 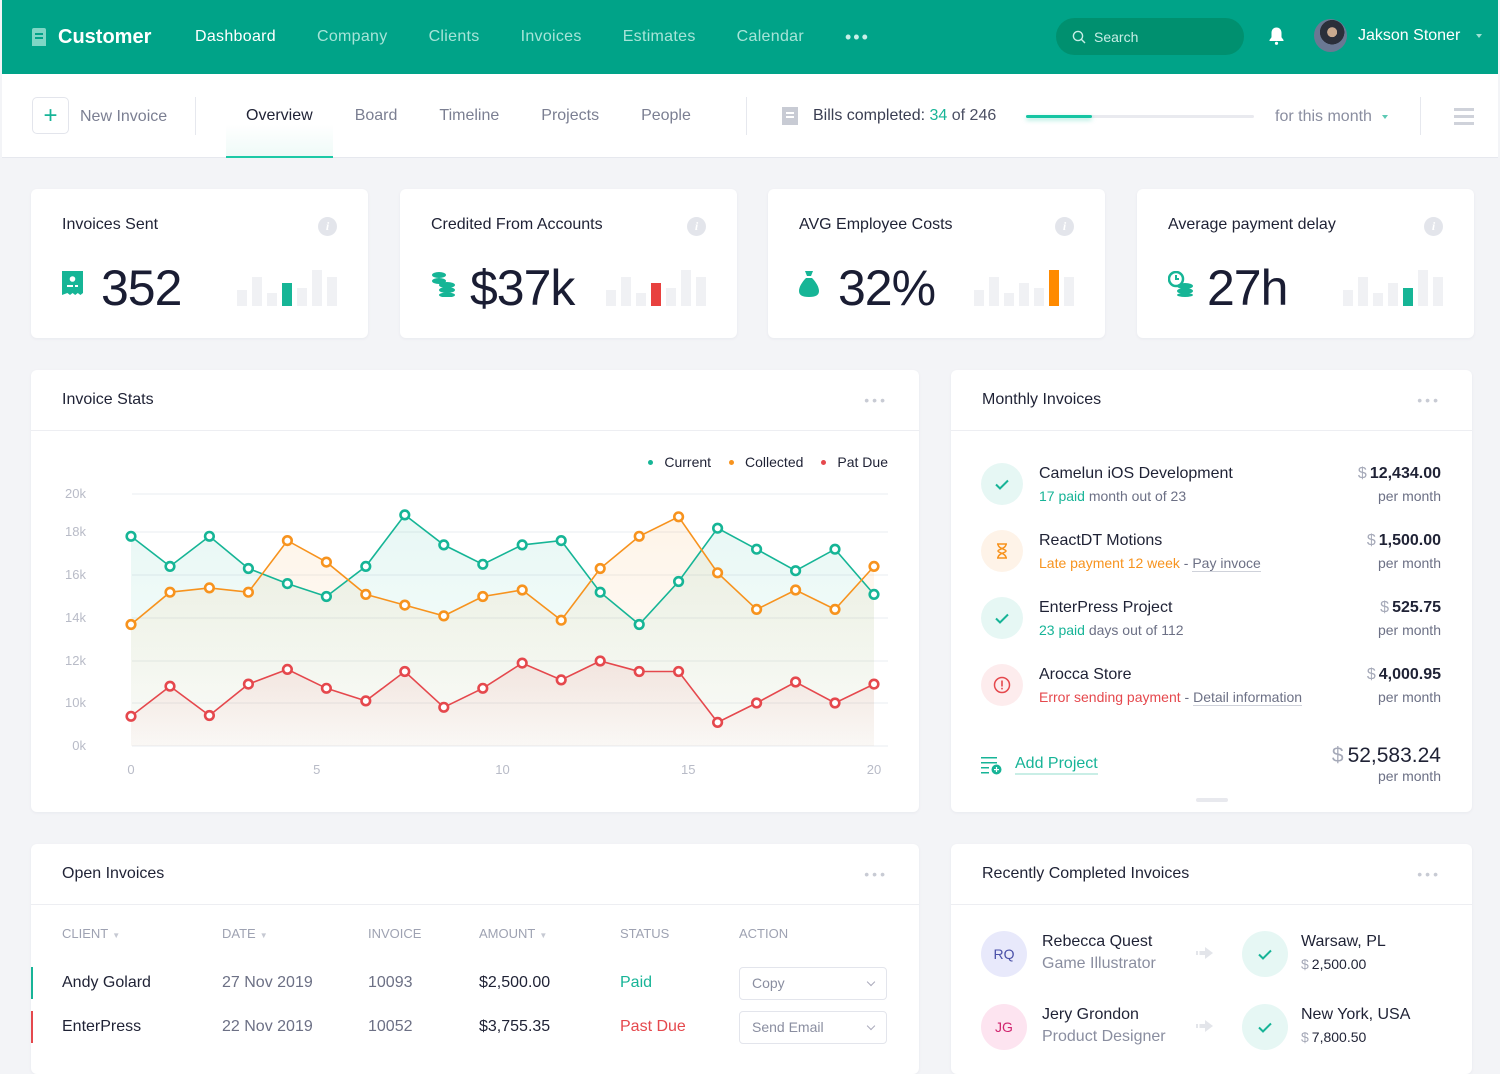 What do you see at coordinates (113, 37) in the screenshot?
I see `brand: Customer` at bounding box center [113, 37].